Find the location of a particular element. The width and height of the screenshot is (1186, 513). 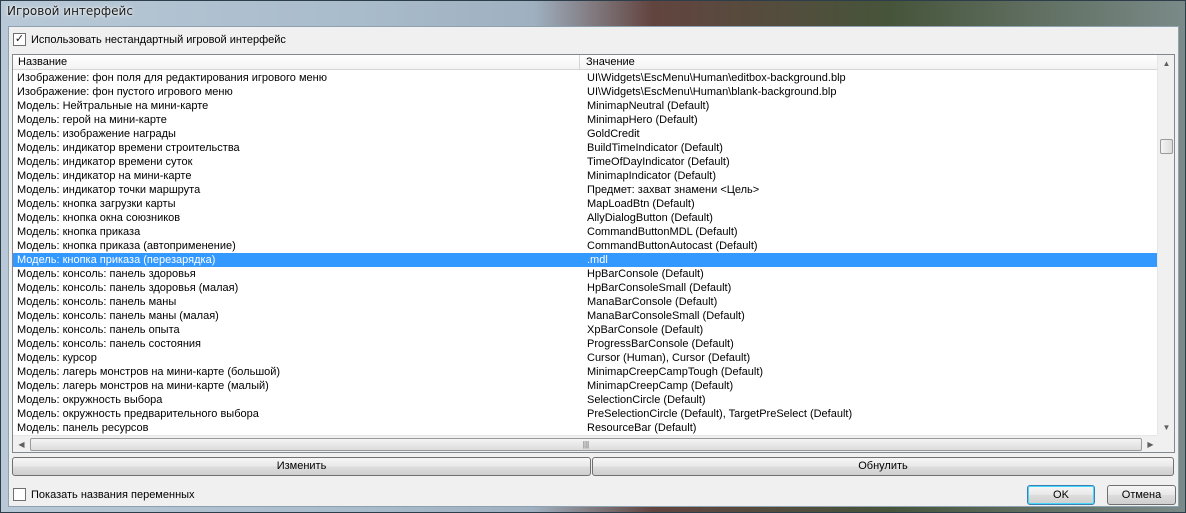

table-row: Модель: изображение награды GoldCredit is located at coordinates (586, 134).